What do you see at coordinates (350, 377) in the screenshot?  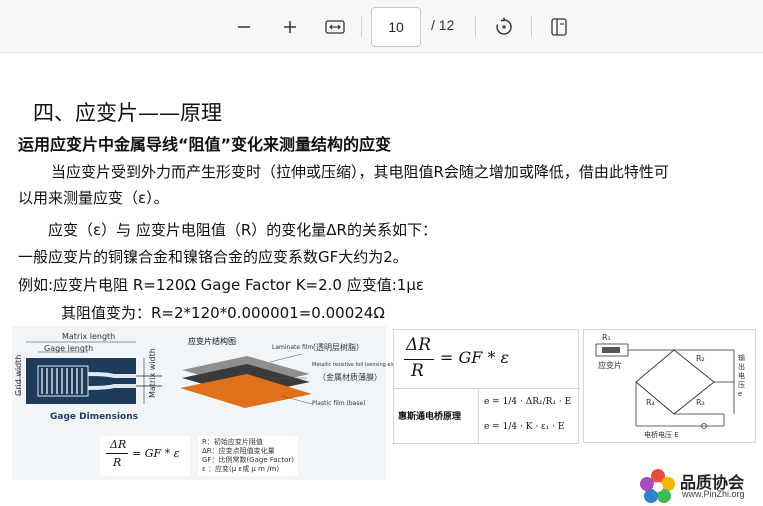 I see `layer2-label: （金属材质薄膜）` at bounding box center [350, 377].